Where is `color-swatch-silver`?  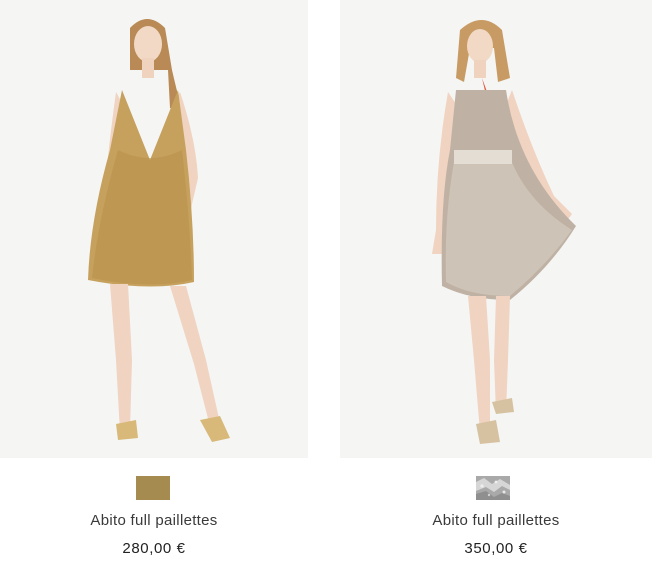
color-swatch-silver is located at coordinates (493, 488).